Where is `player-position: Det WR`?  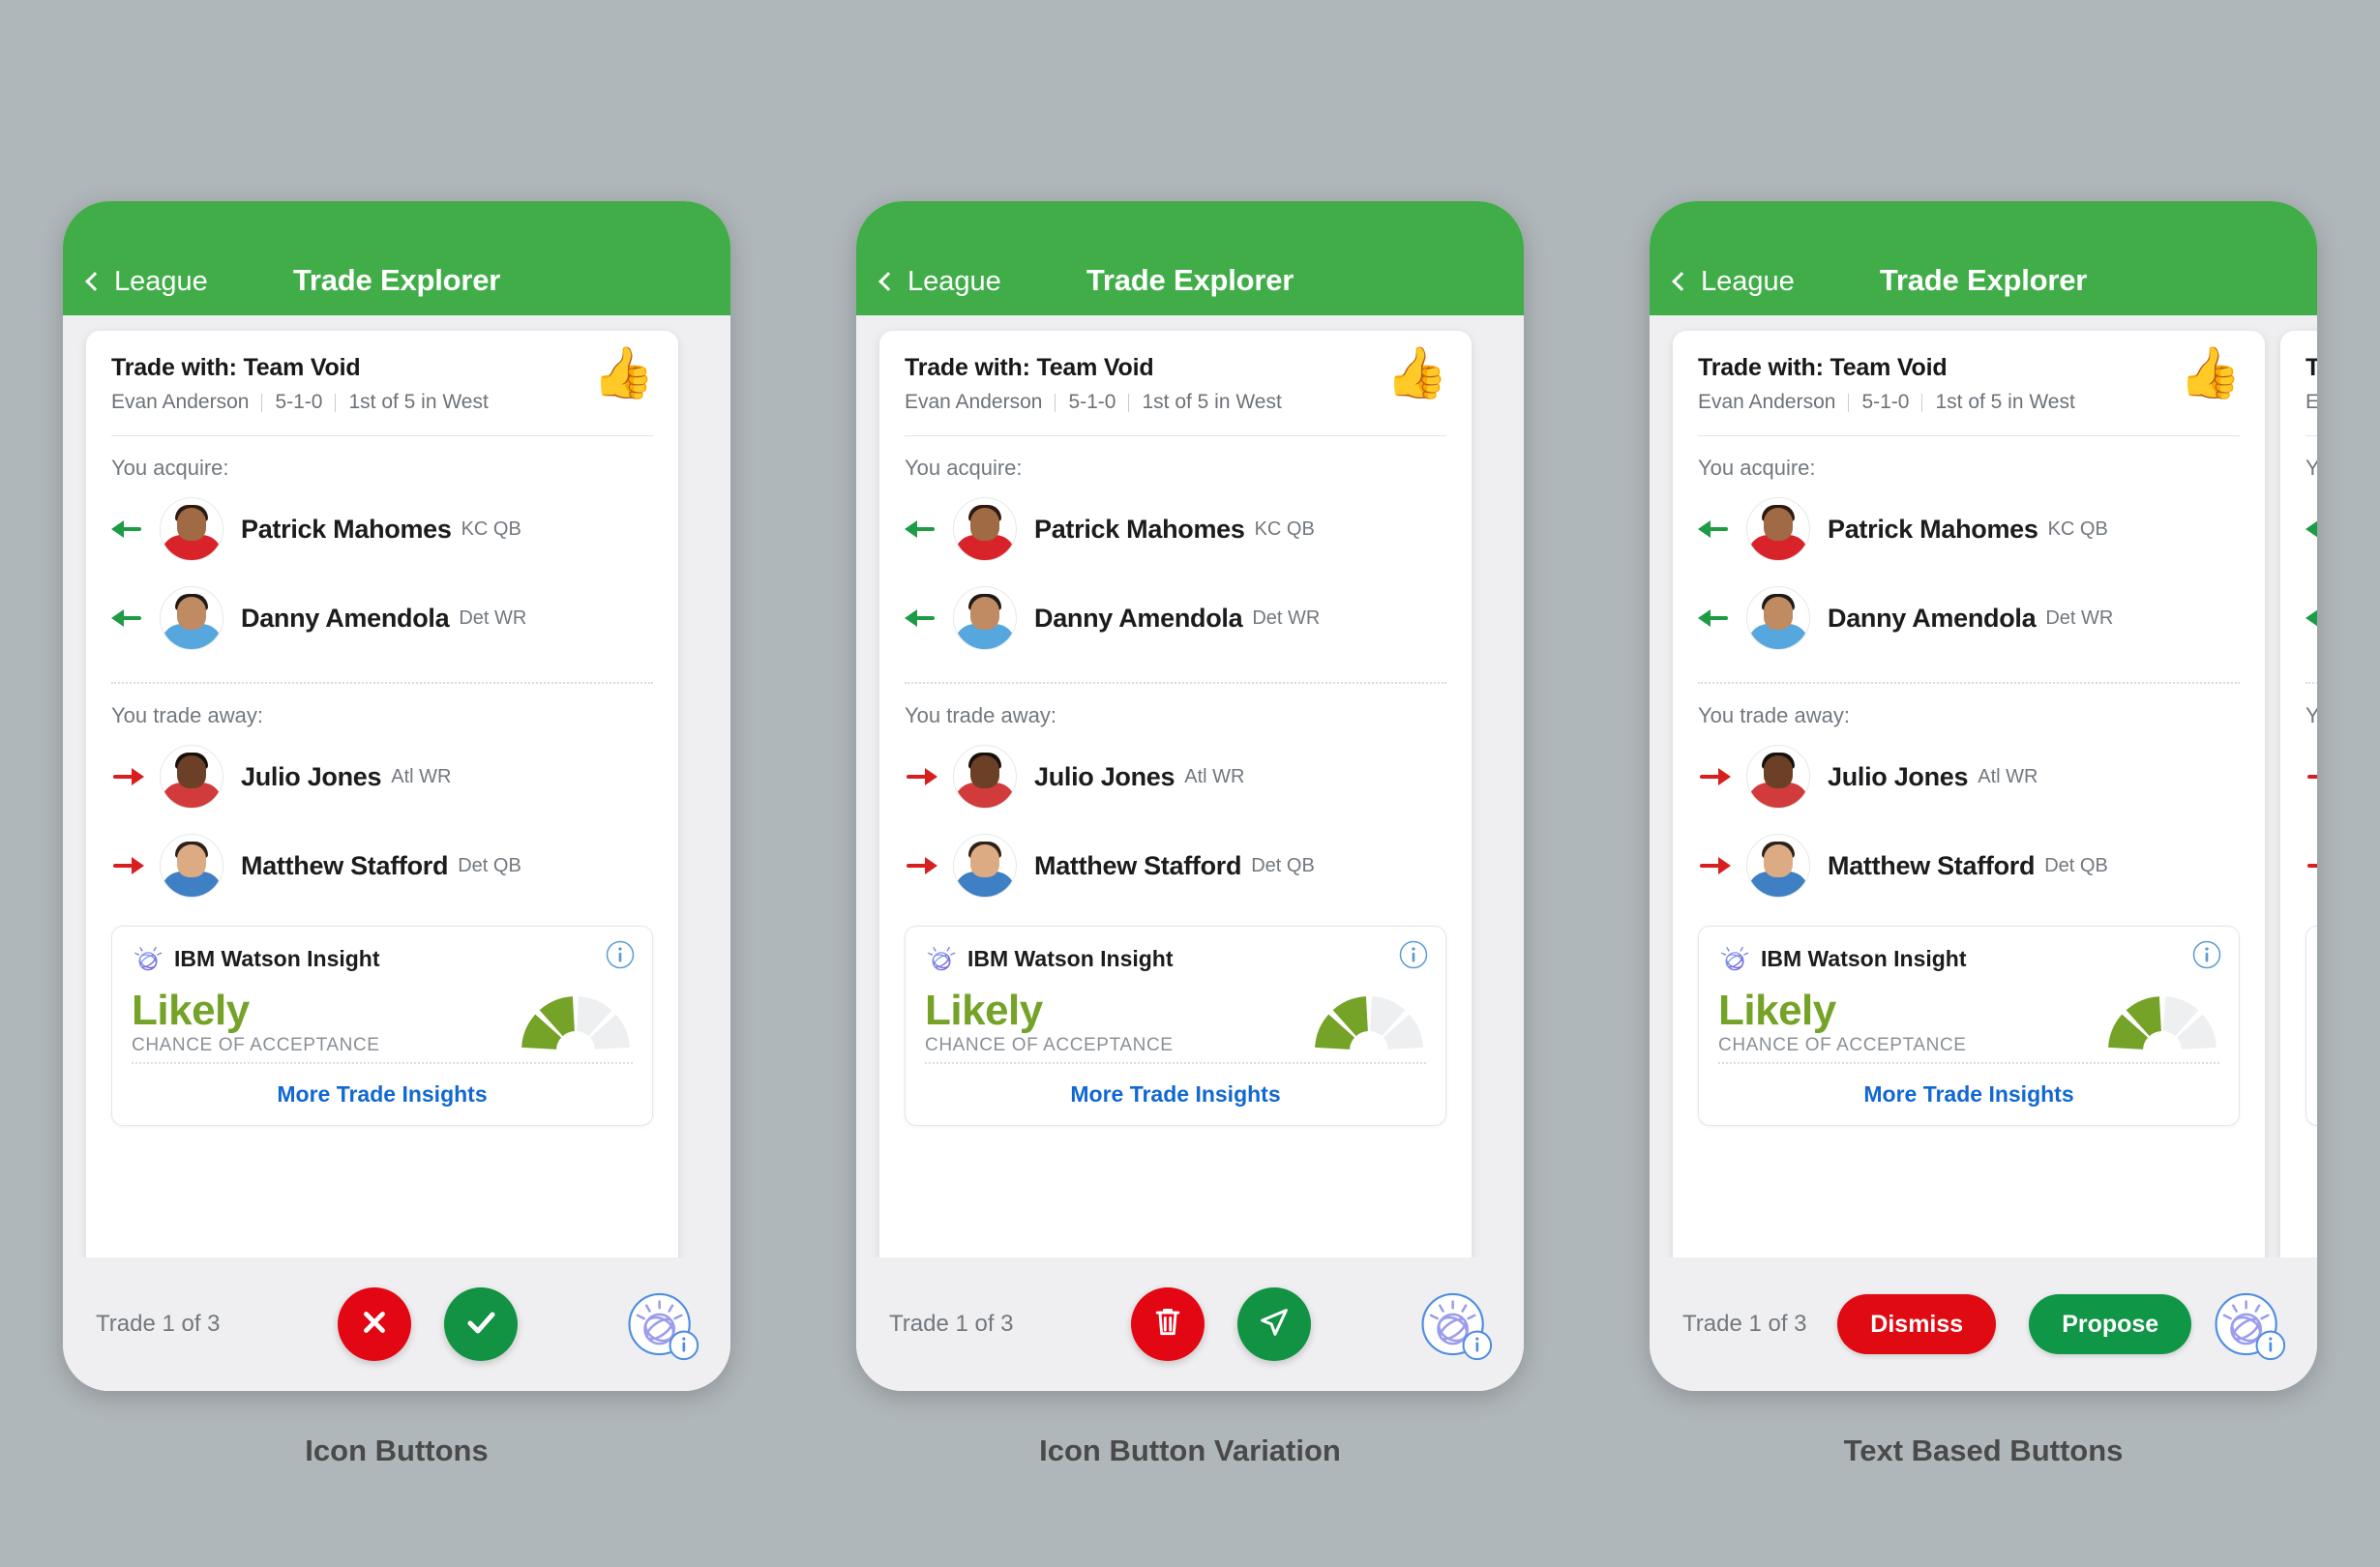
player-position: Det WR is located at coordinates (2080, 617).